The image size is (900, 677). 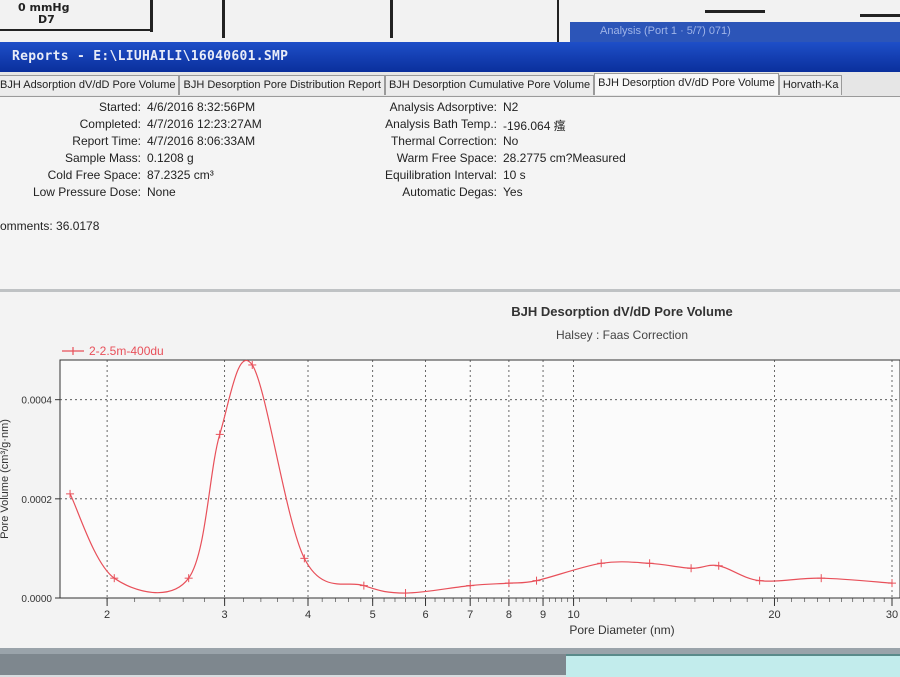 I want to click on tab-horvath-kawazoe: Horvath-Ka, so click(x=810, y=85).